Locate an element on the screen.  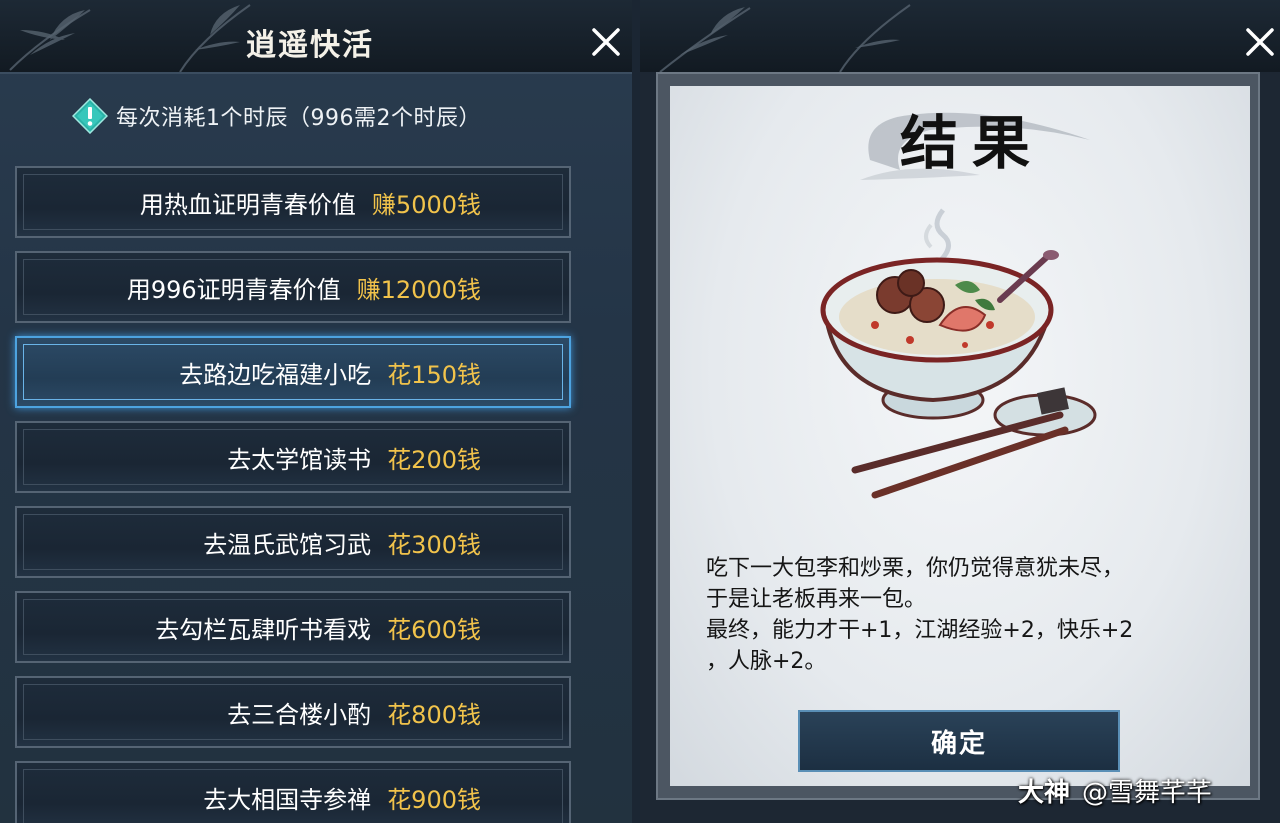
result-title: 结果 is located at coordinates (972, 143).